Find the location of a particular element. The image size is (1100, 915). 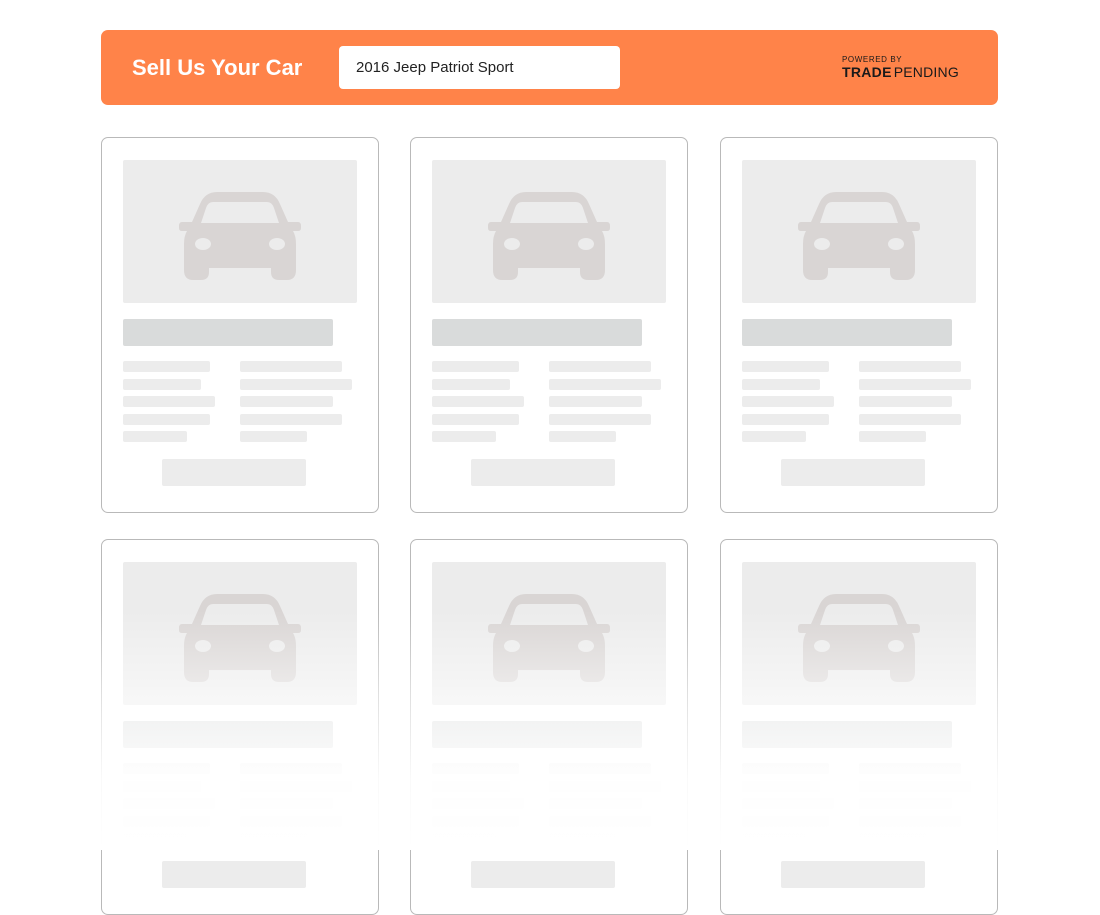

powered-by-tradepending-logo: POWERED BY TRADE PENDING is located at coordinates (900, 67).